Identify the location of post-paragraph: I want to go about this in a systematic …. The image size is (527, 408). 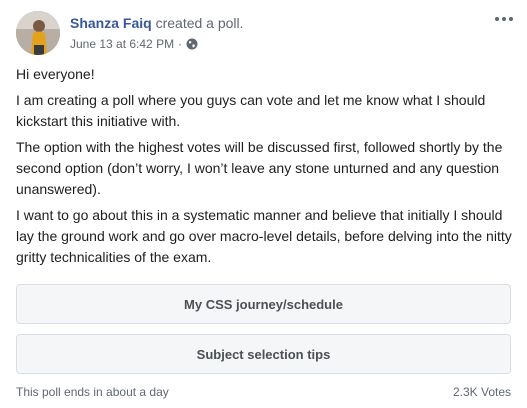
(264, 236).